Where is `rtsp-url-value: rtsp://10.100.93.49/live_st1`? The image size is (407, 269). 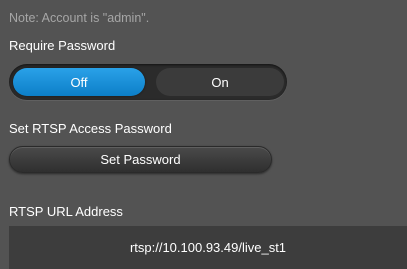
rtsp-url-value: rtsp://10.100.93.49/live_st1 is located at coordinates (208, 247).